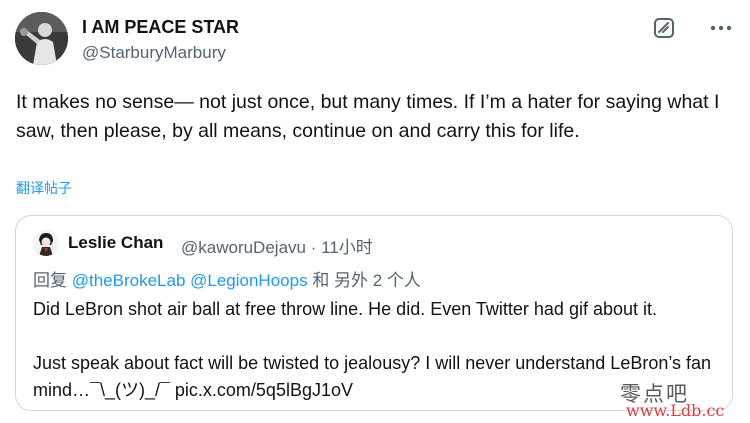 The width and height of the screenshot is (750, 423). I want to click on more-horizontal-icon, so click(721, 28).